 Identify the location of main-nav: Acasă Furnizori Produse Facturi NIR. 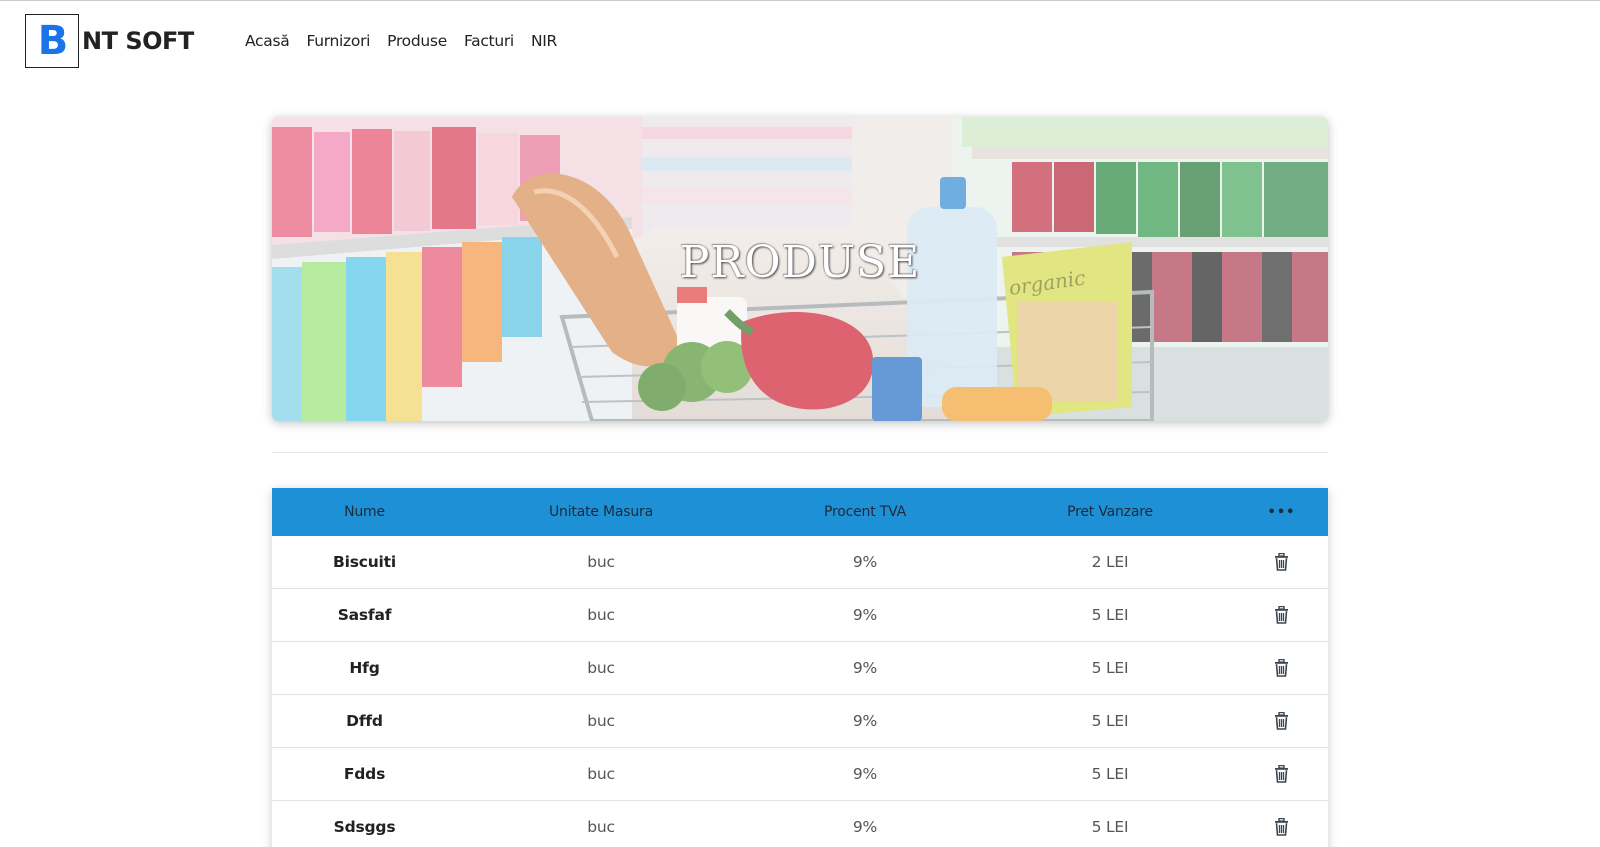
(401, 41).